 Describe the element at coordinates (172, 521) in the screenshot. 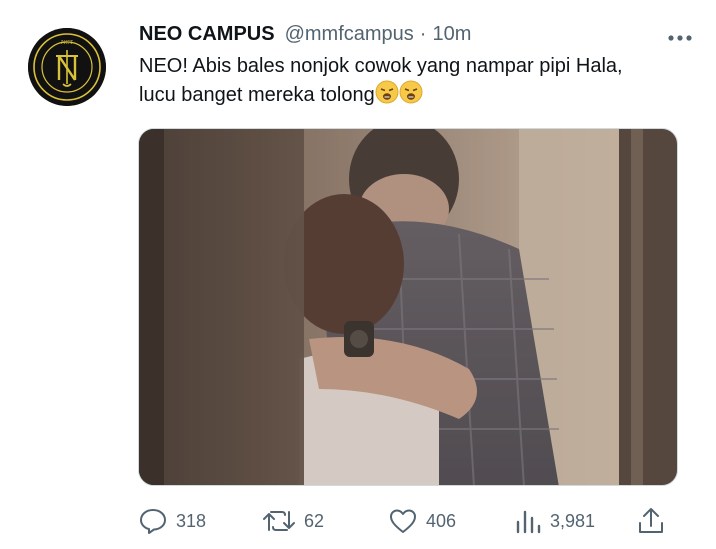

I see `reply-button: 318` at that location.